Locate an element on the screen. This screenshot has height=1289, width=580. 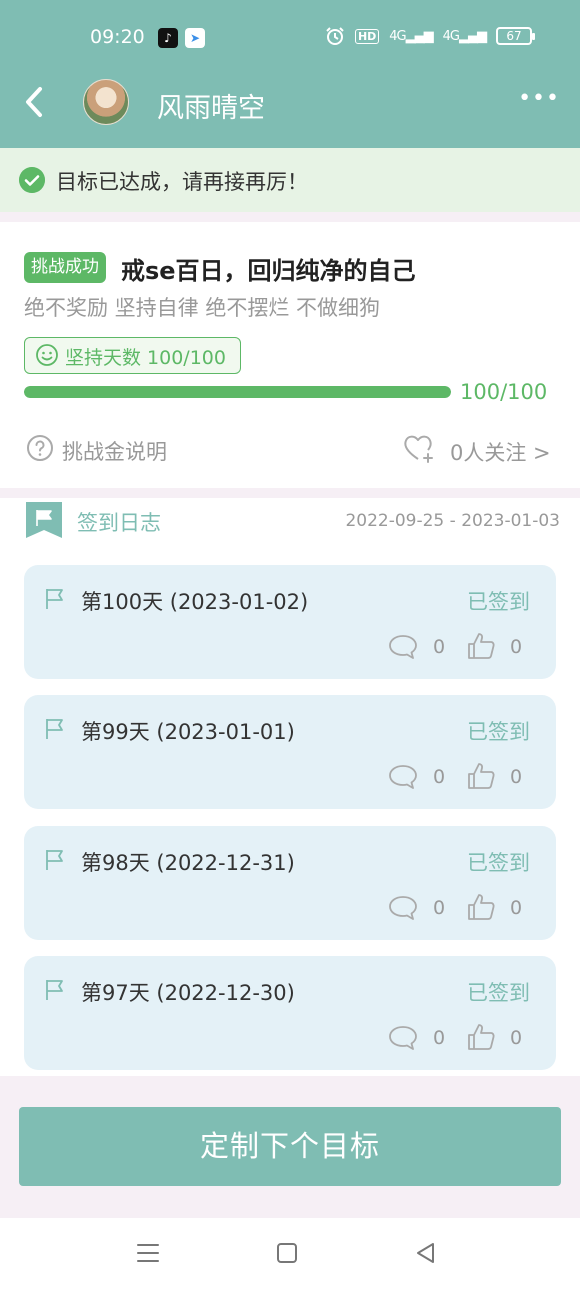
smile-icon is located at coordinates (47, 355).